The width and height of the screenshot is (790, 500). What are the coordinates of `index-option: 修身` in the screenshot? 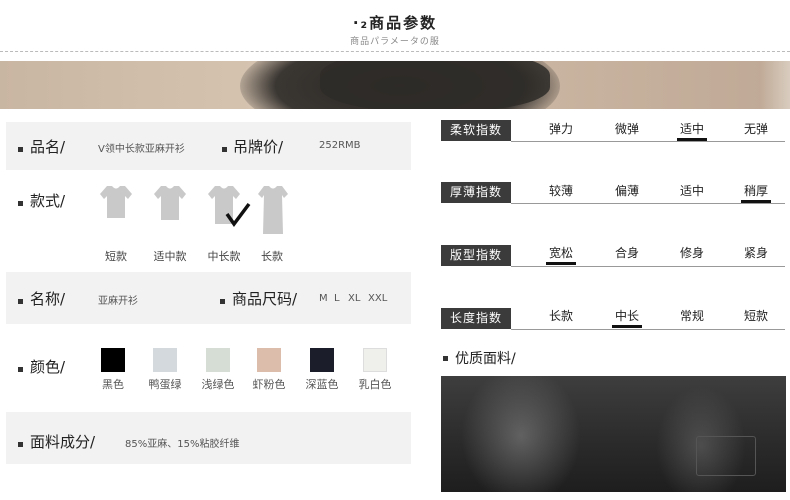 It's located at (691, 253).